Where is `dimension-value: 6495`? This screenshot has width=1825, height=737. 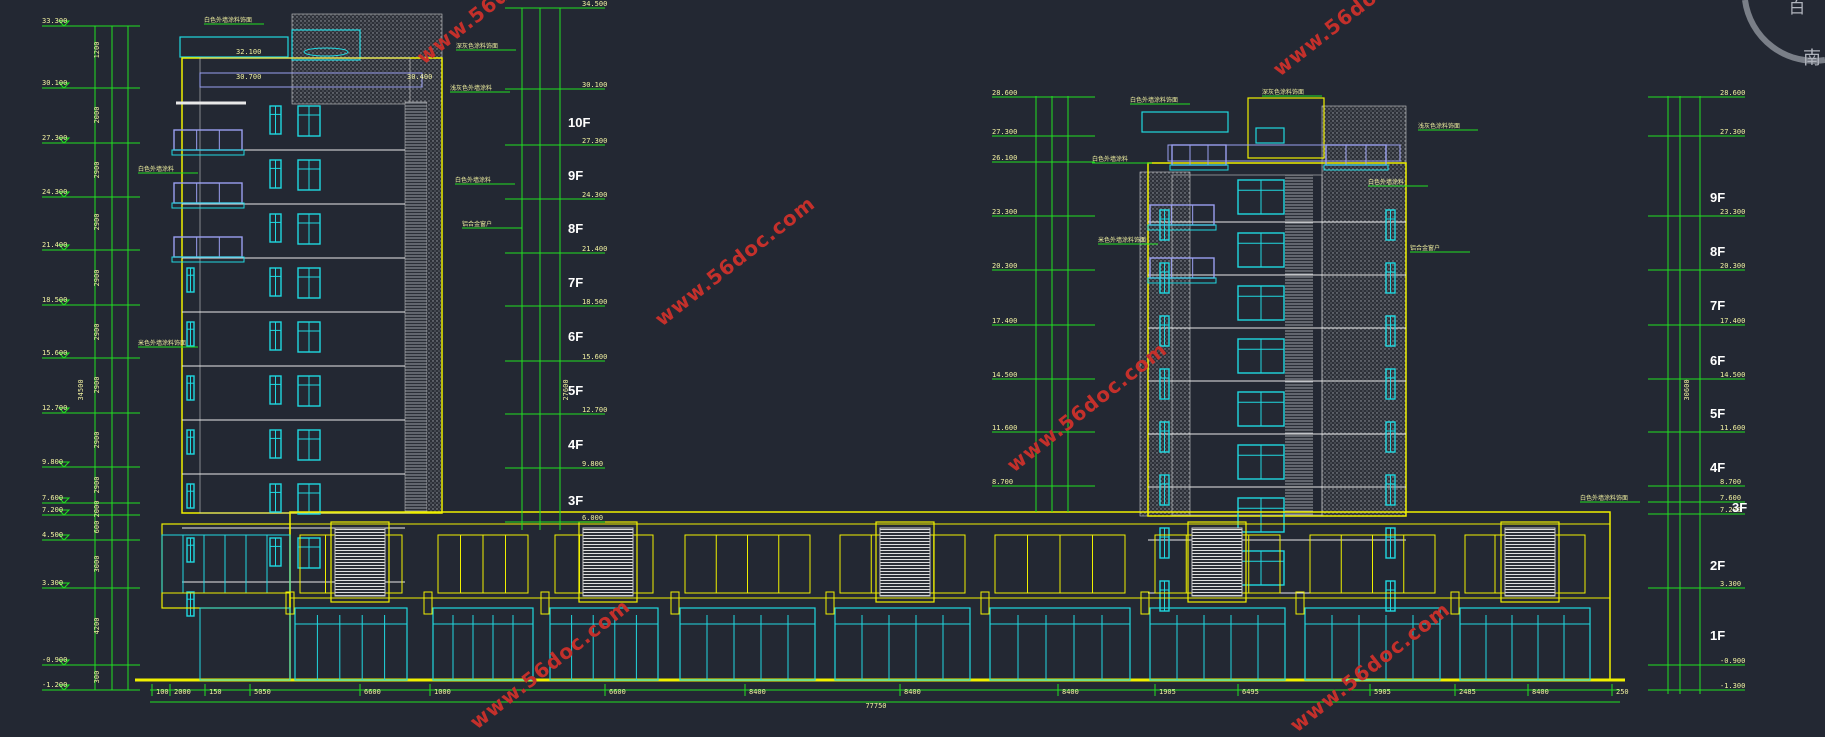
dimension-value: 6495 is located at coordinates (1250, 692).